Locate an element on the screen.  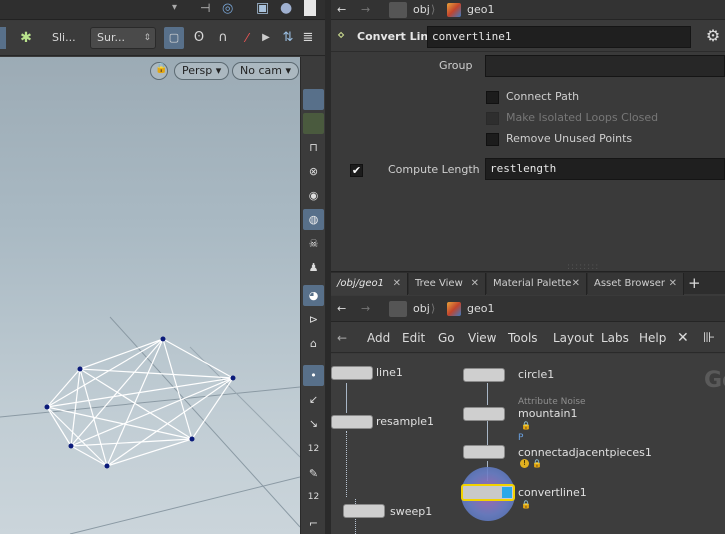
point-numbers-icon: 12 is located at coordinates (313, 449).